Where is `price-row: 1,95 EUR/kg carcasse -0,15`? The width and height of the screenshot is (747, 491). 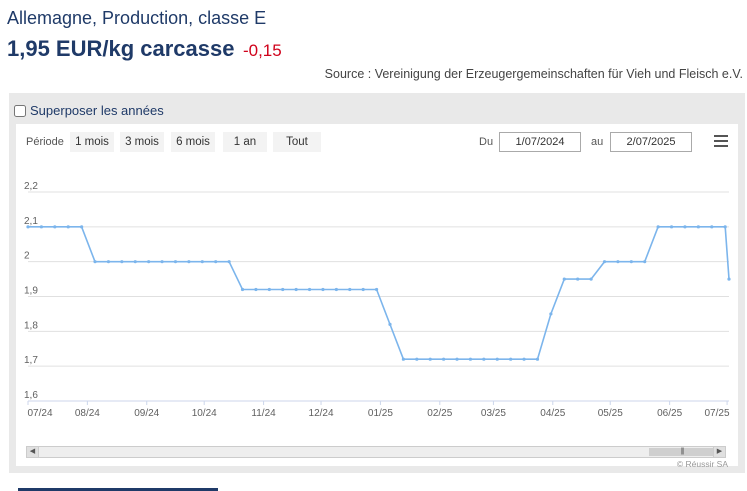 price-row: 1,95 EUR/kg carcasse -0,15 is located at coordinates (144, 49).